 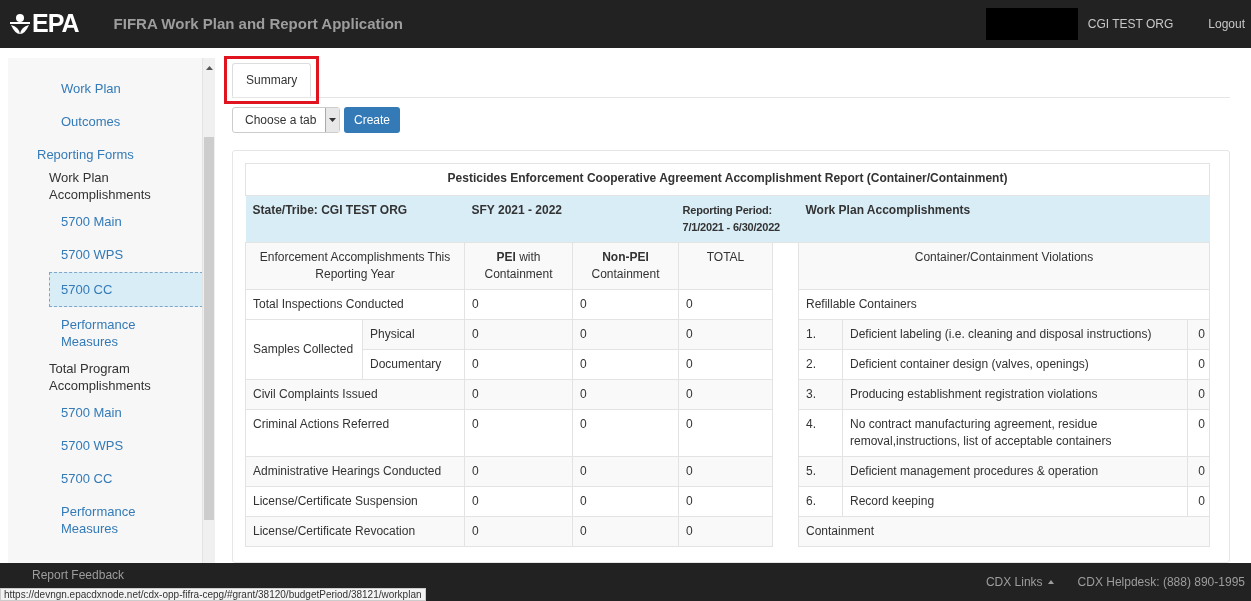 I want to click on feedback-link: Report Feedback, so click(x=78, y=575).